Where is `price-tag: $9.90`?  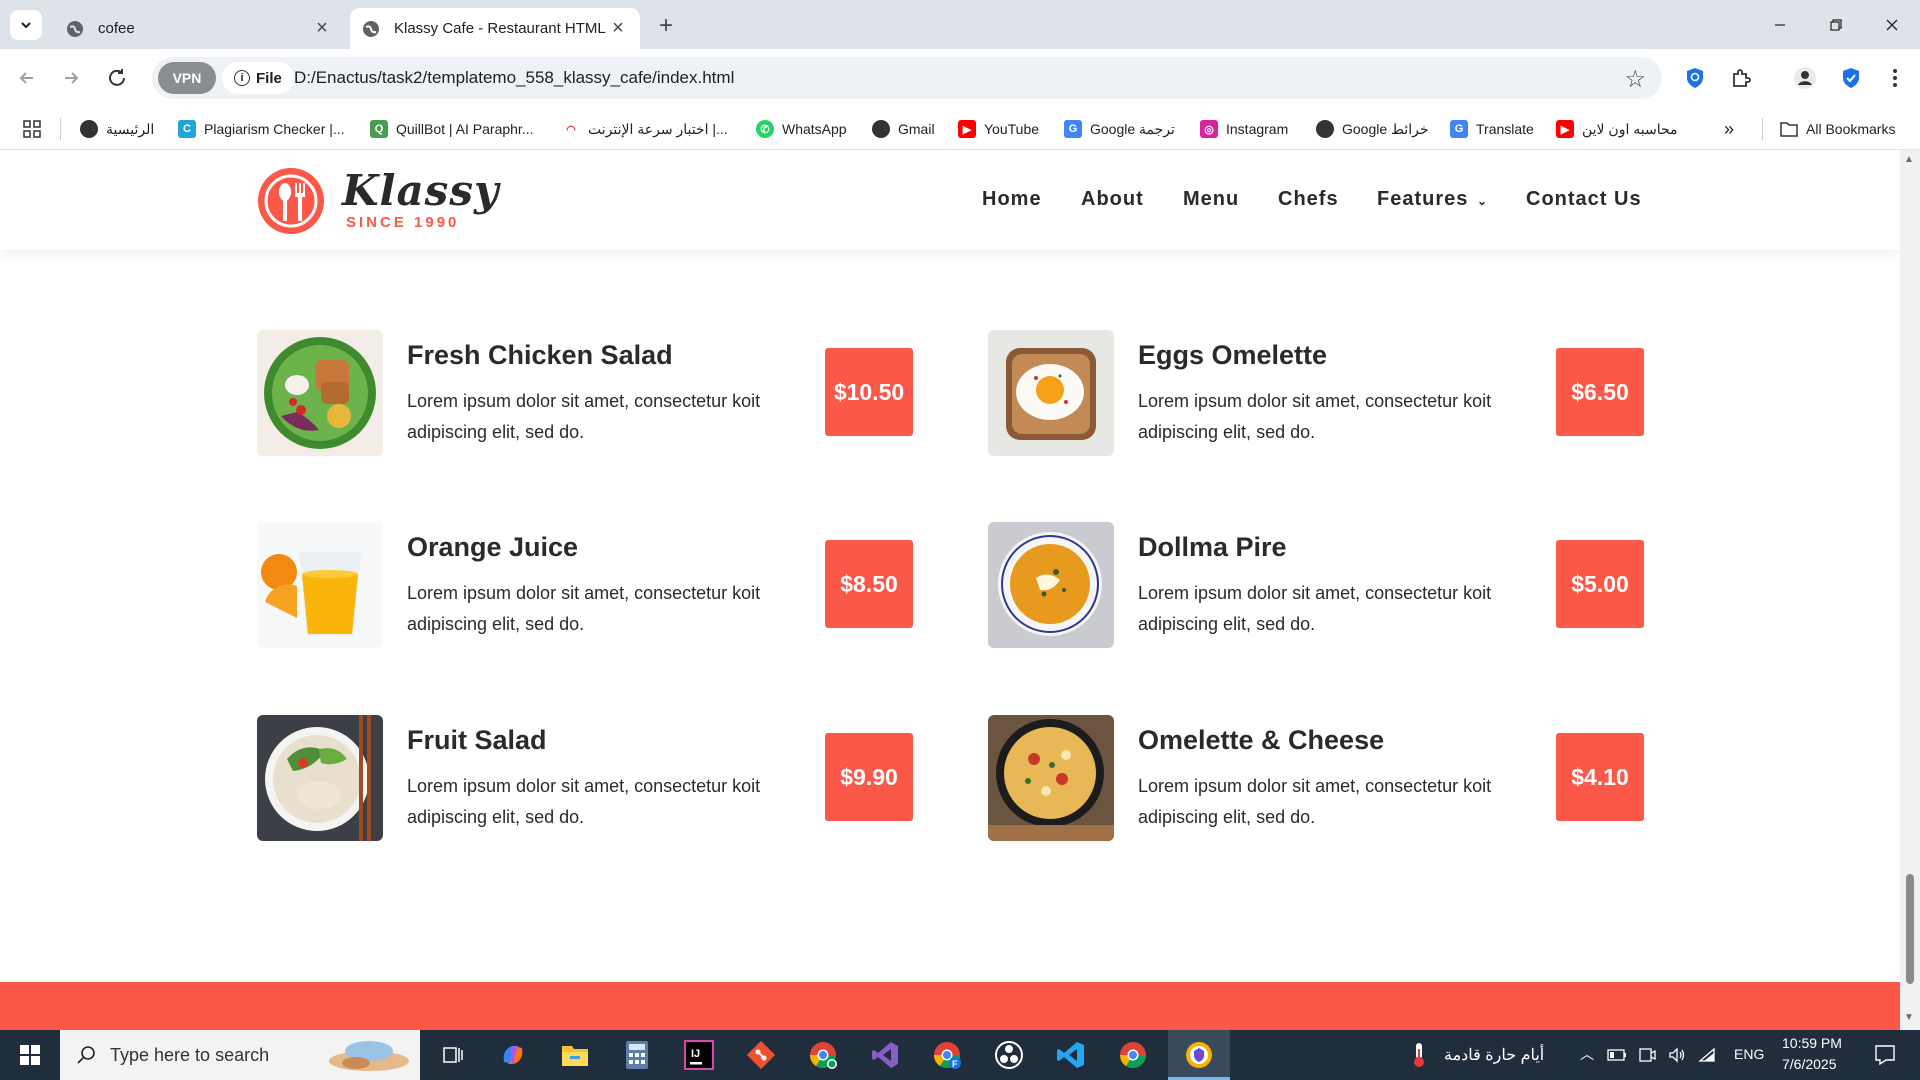 price-tag: $9.90 is located at coordinates (869, 777).